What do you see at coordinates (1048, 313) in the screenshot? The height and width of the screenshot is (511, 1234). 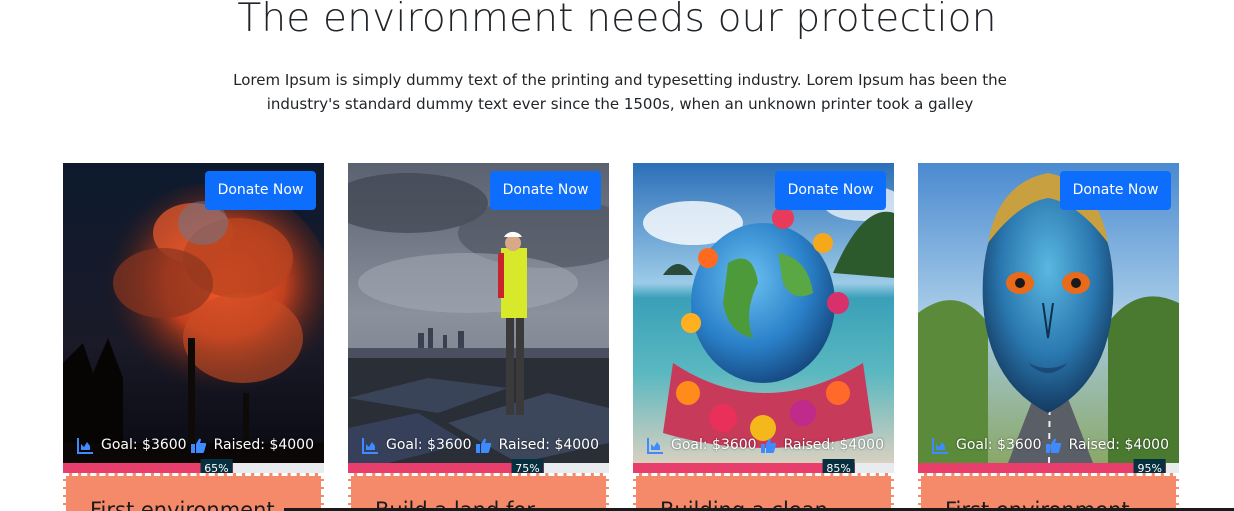 I see `cause-image-blue-face: Donate Now Goal: $3600 Raised: $4000` at bounding box center [1048, 313].